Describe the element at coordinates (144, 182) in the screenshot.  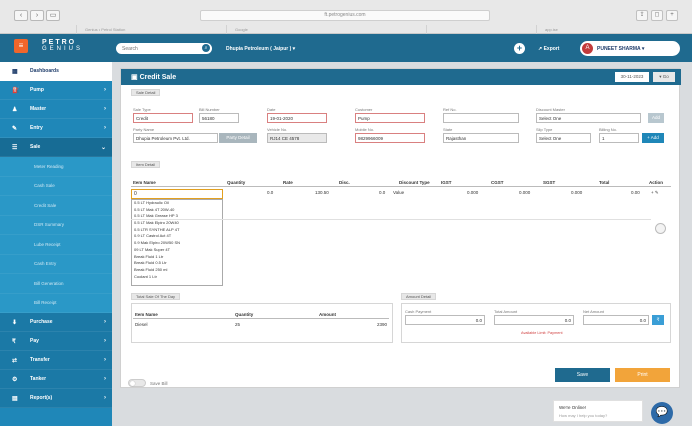
I see `col-item-name: Item Name` at that location.